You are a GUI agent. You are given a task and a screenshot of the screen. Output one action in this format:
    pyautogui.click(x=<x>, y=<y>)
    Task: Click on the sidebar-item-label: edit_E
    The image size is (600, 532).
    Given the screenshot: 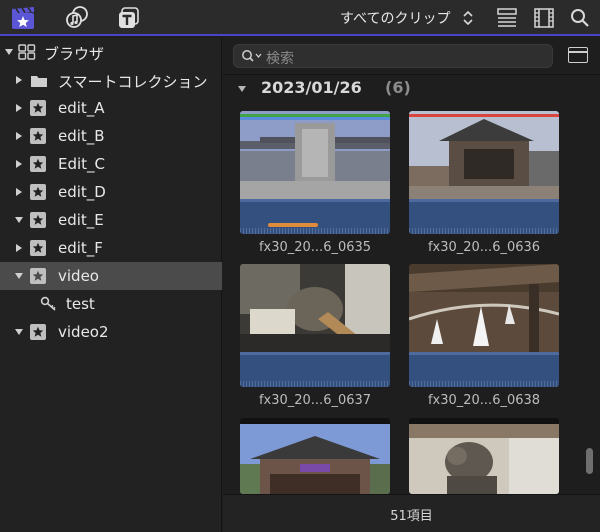 What is the action you would take?
    pyautogui.click(x=81, y=220)
    